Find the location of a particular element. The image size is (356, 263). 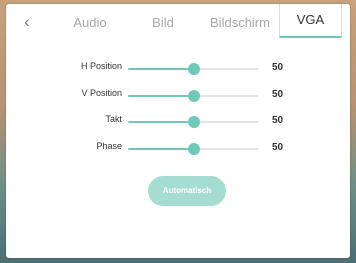

takt-slider is located at coordinates (193, 122).